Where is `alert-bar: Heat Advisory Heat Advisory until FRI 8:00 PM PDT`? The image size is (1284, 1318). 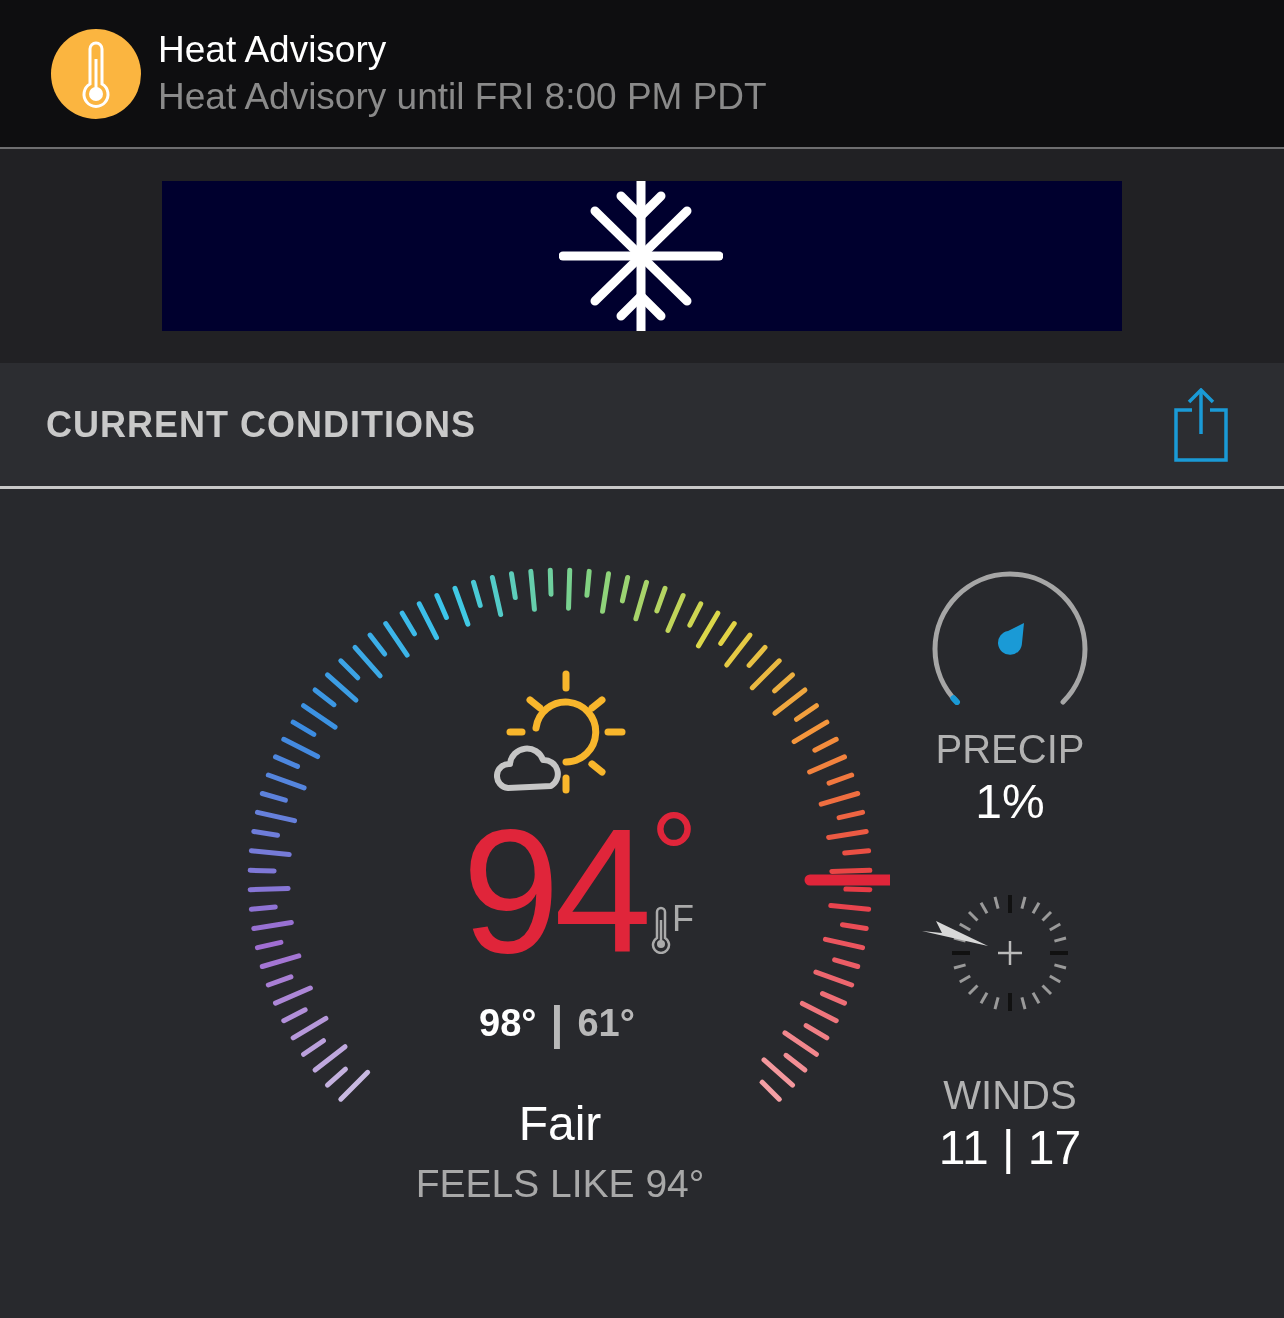
alert-bar: Heat Advisory Heat Advisory until FRI 8:00 PM PDT is located at coordinates (642, 74).